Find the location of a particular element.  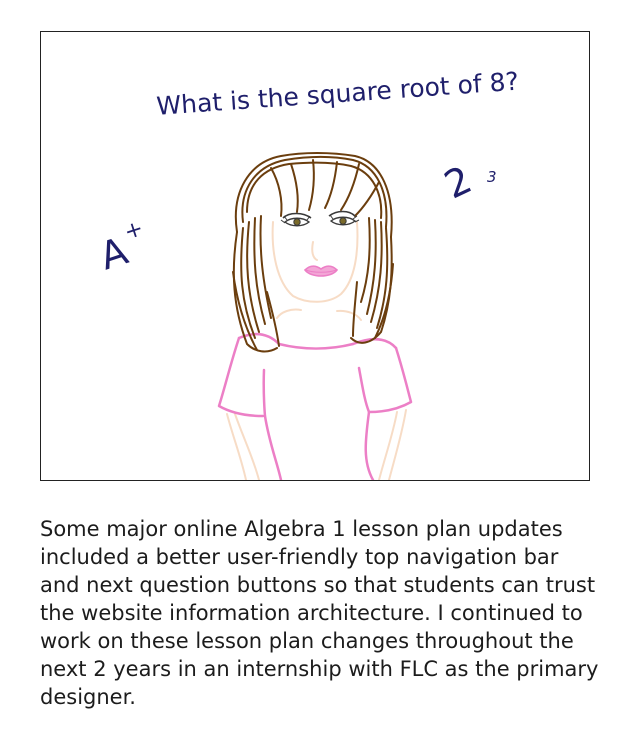

grade-plus: + is located at coordinates (133, 230).